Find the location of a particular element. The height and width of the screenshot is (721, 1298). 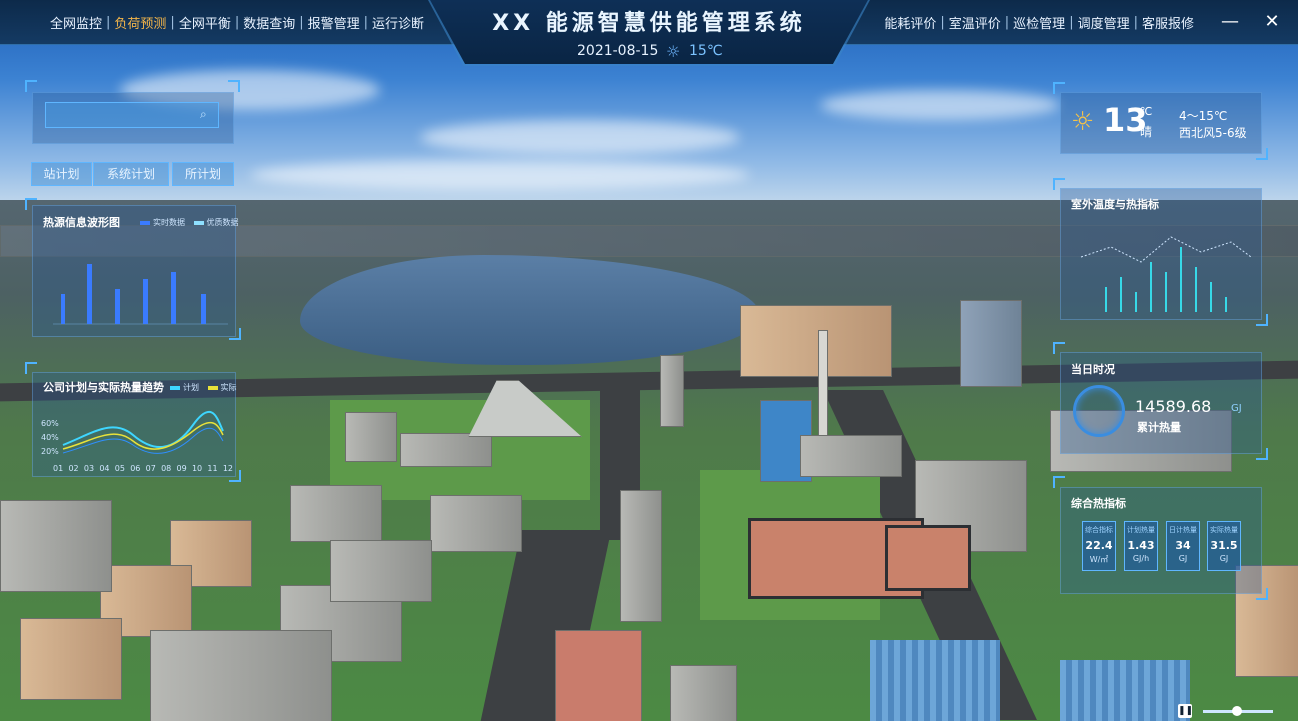

nav-item-energy-evaluation: 能耗评价 is located at coordinates (910, 22).